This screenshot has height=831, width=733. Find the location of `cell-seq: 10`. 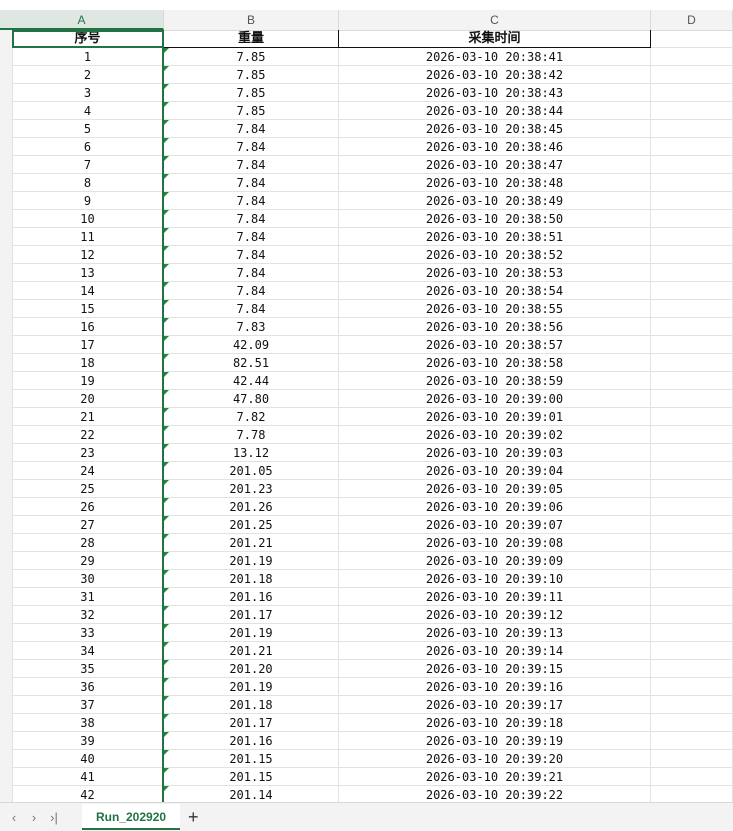

cell-seq: 10 is located at coordinates (88, 219).